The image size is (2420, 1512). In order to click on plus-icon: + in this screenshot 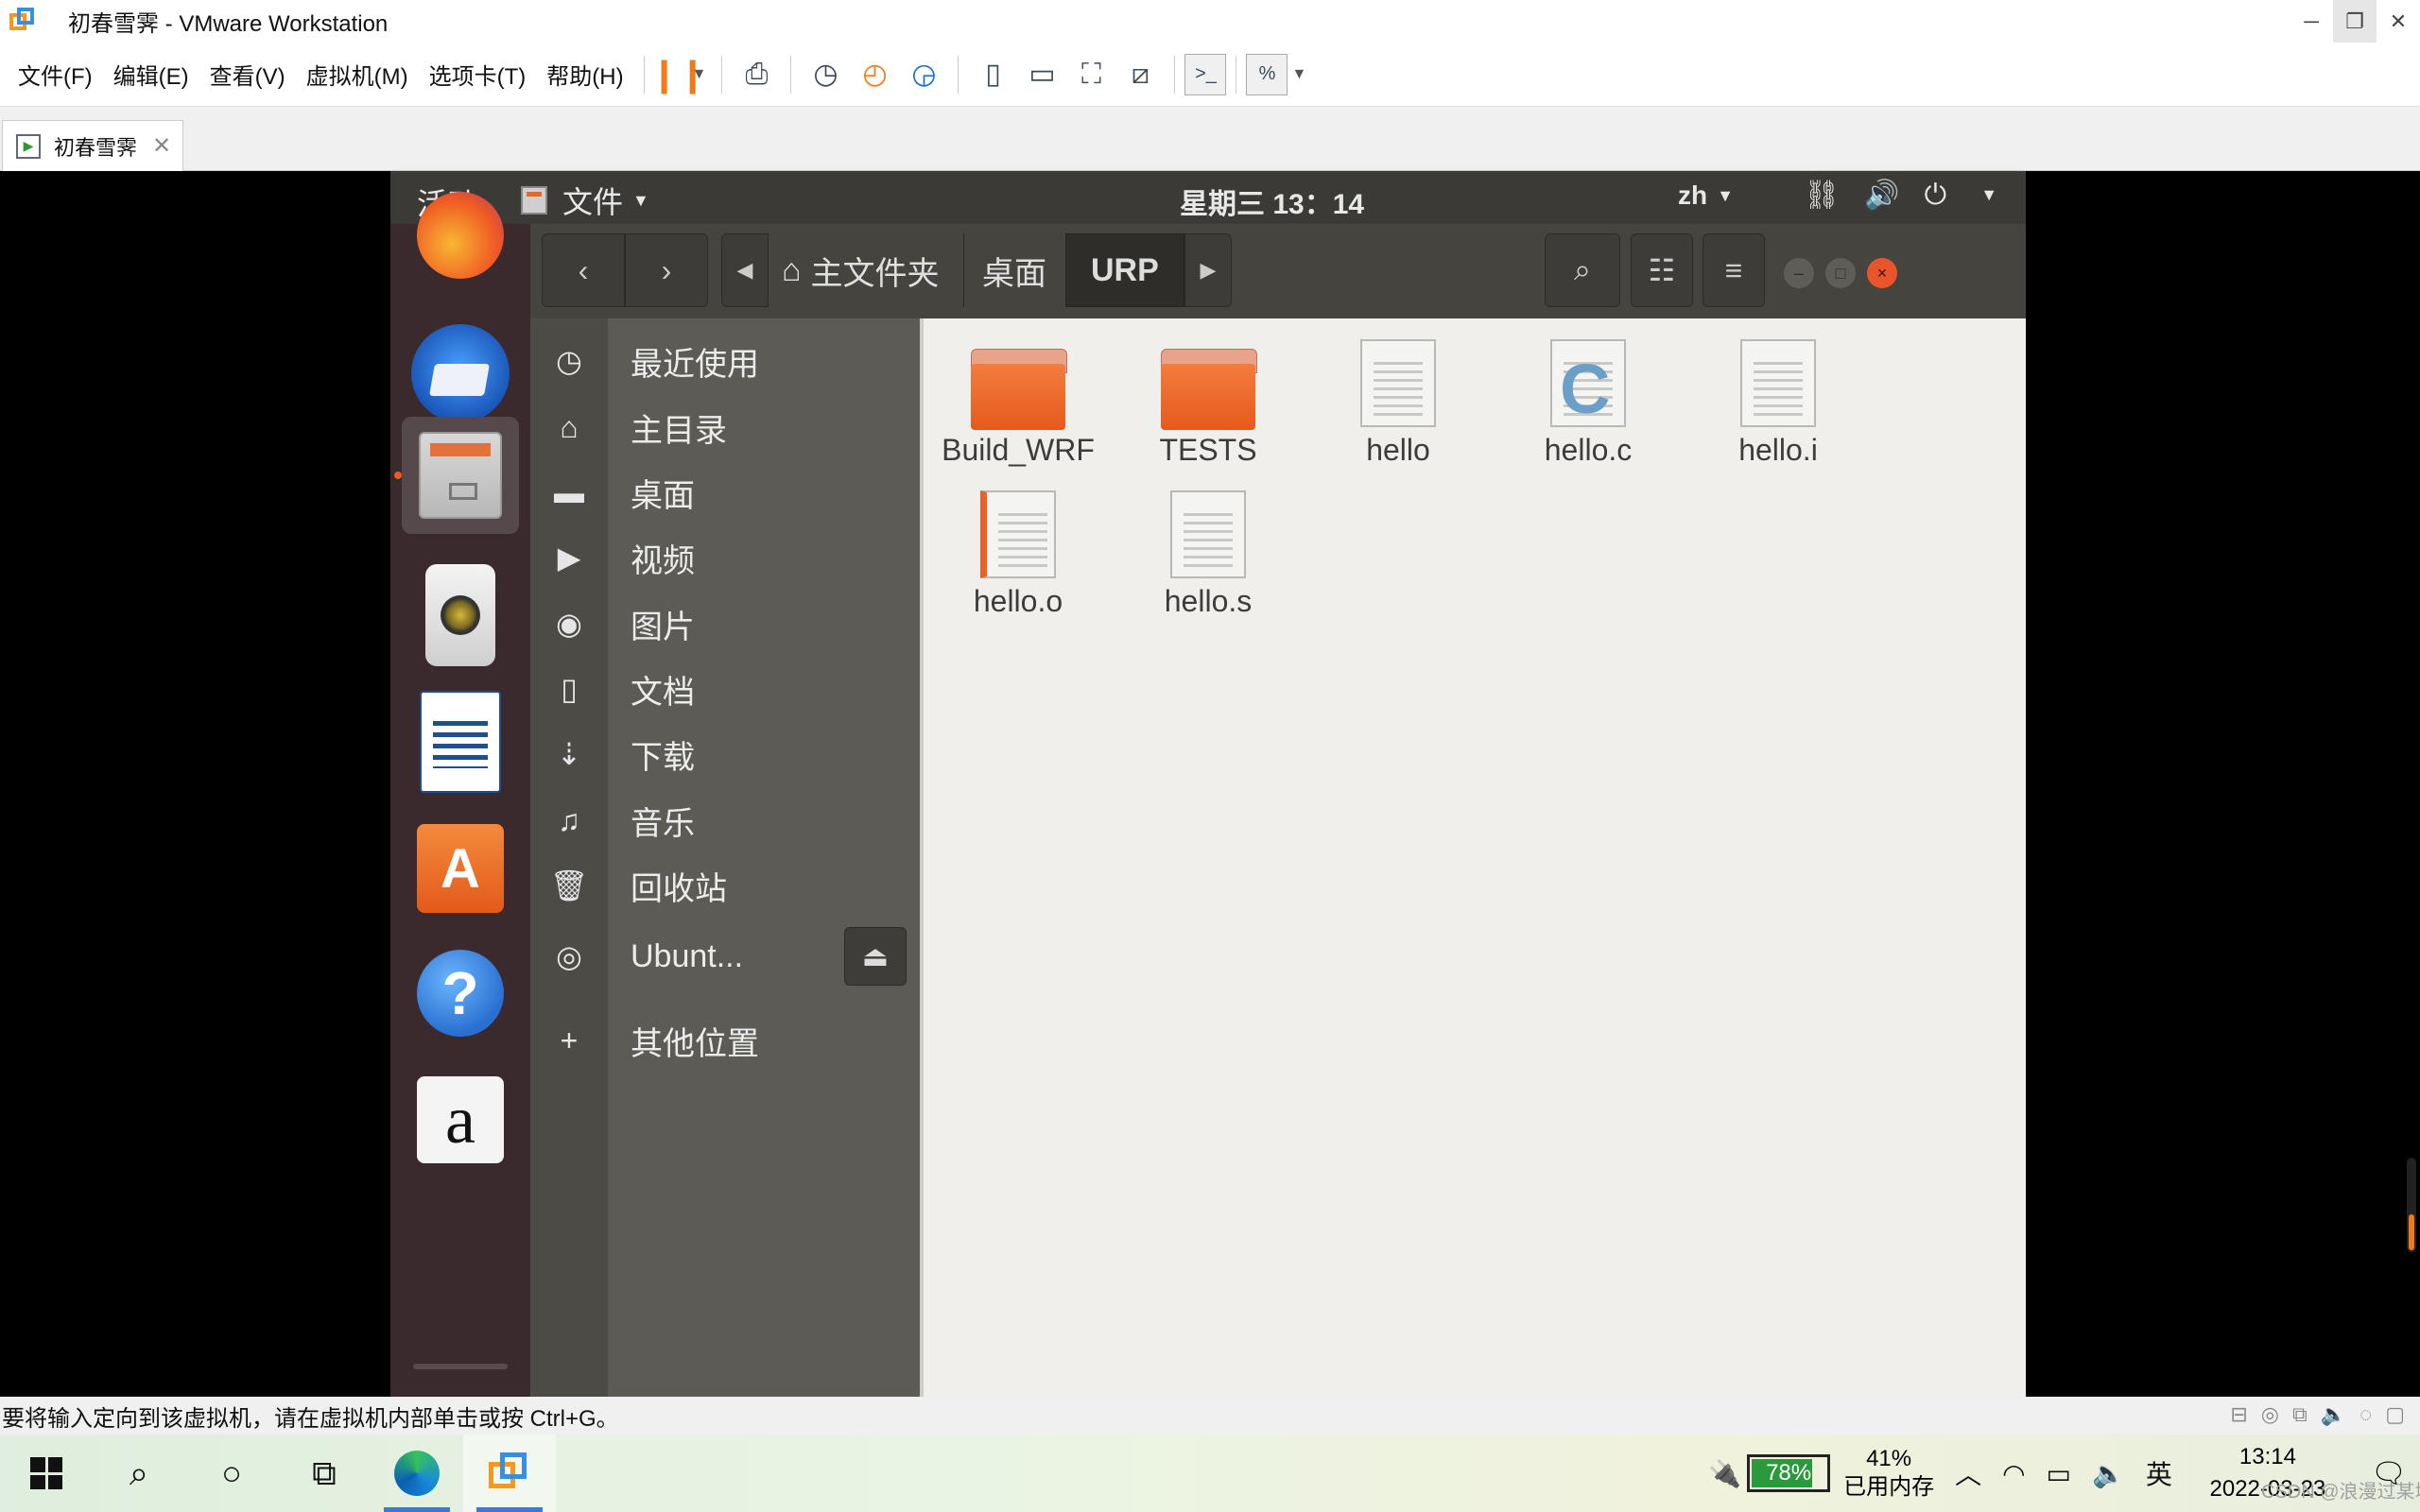, I will do `click(569, 1039)`.